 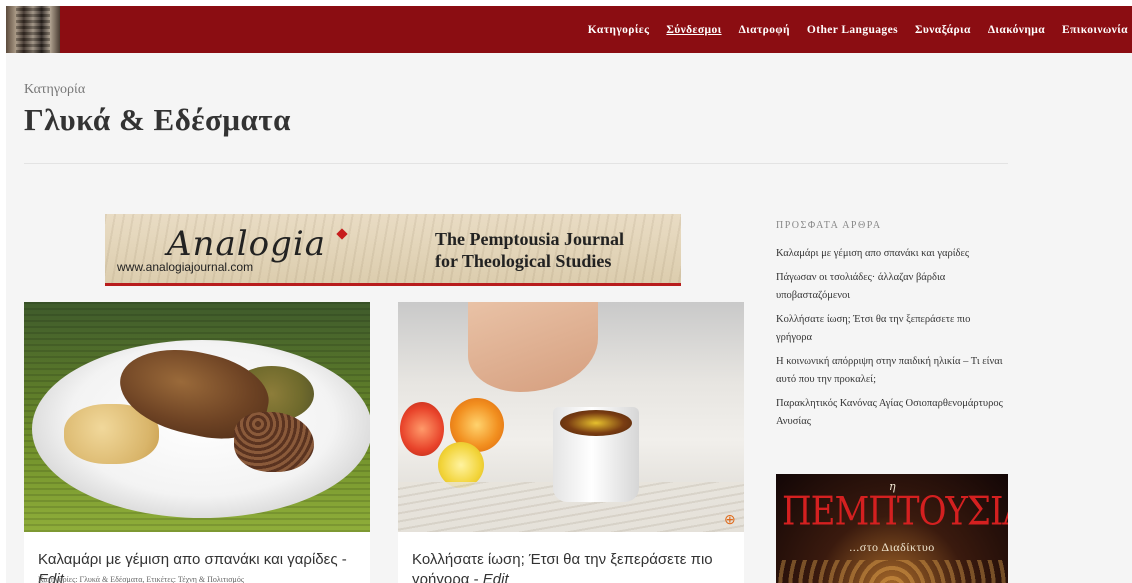 I want to click on pemptousia-ad: η ΠΕΜΠΤΟΥΣΙΑ ...στο Διαδίκτυο, so click(x=892, y=528).